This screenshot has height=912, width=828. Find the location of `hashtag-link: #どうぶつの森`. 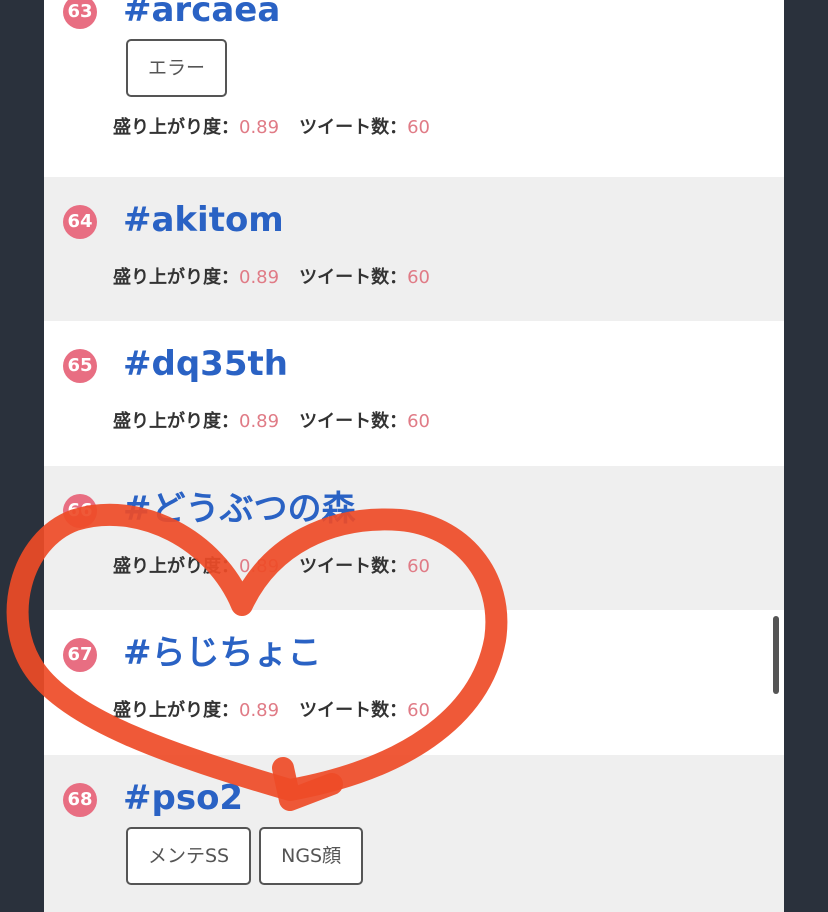

hashtag-link: #どうぶつの森 is located at coordinates (239, 509).